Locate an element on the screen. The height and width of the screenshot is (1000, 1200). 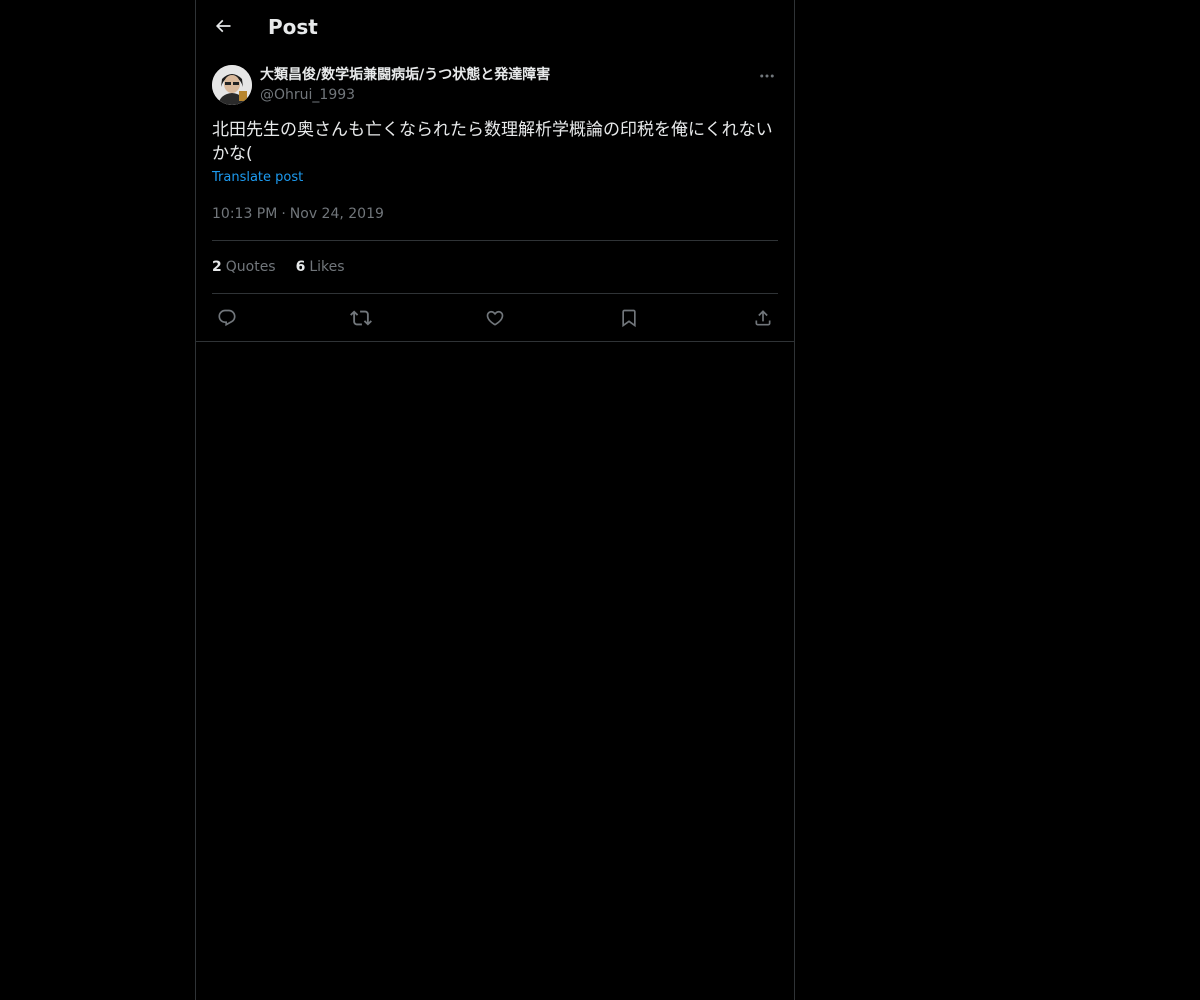
page-header: Post is located at coordinates (495, 26).